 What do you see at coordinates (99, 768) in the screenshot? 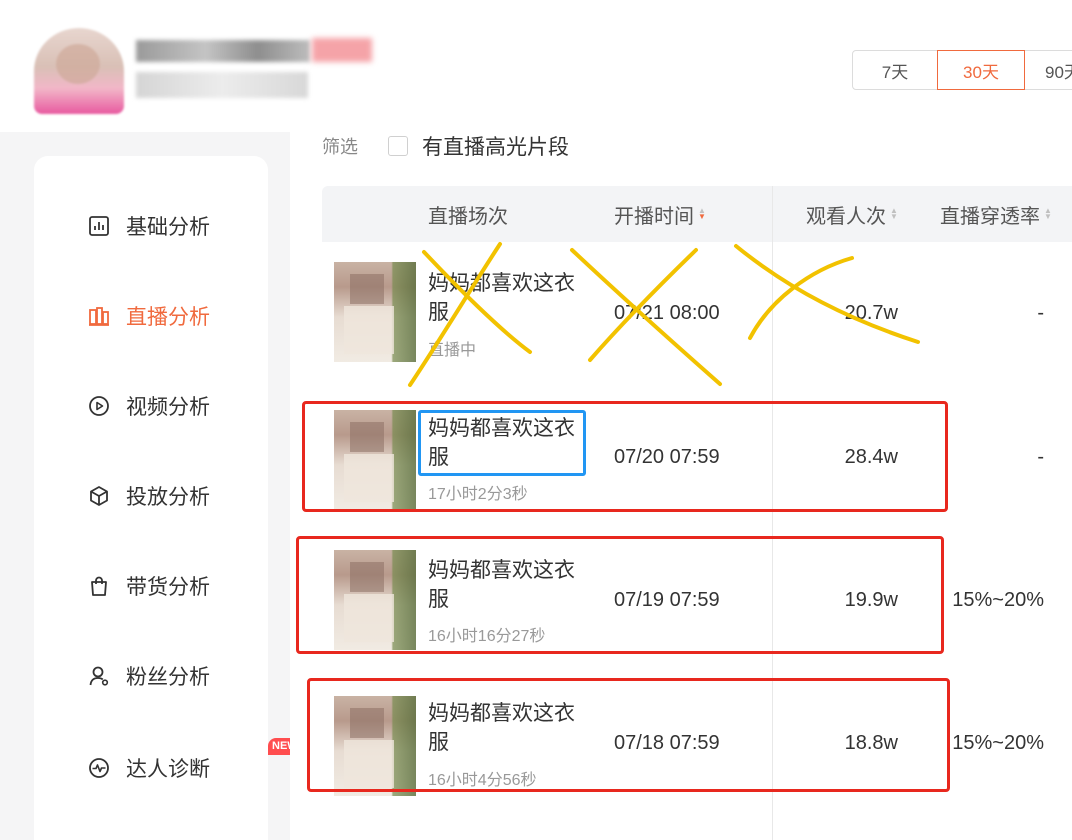
I see `pulse-icon` at bounding box center [99, 768].